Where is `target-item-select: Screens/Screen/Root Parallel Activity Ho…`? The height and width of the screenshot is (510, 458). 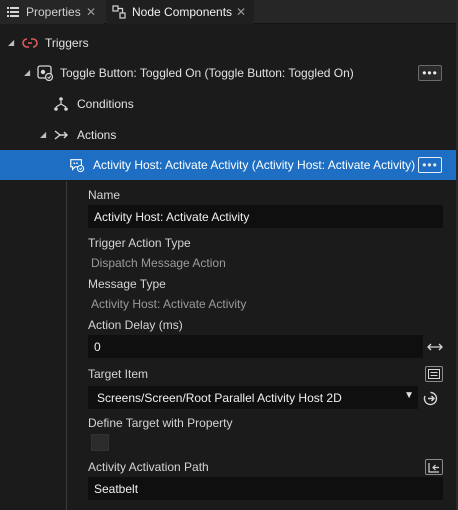 target-item-select: Screens/Screen/Root Parallel Activity Ho… is located at coordinates (253, 397).